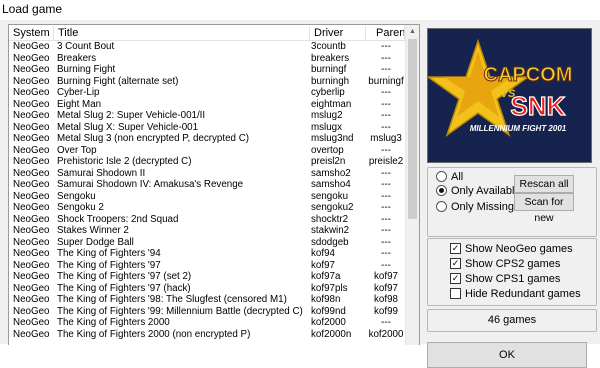 The image size is (600, 368). What do you see at coordinates (109, 253) in the screenshot?
I see `row-title: The King of Fighters '94` at bounding box center [109, 253].